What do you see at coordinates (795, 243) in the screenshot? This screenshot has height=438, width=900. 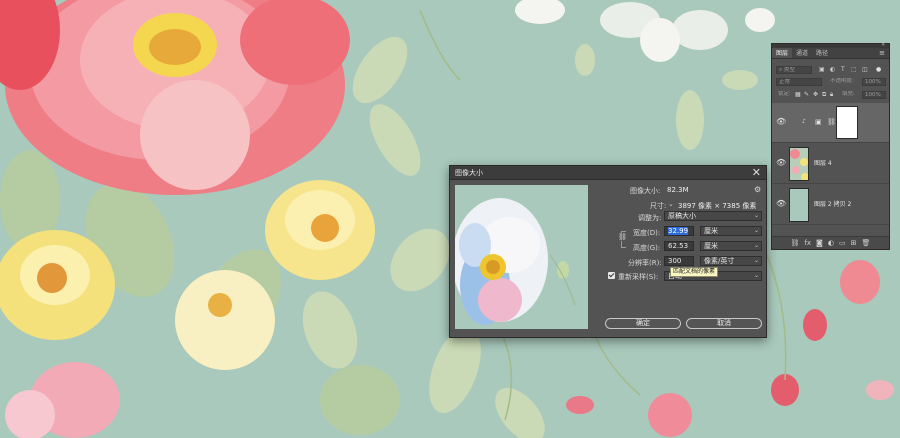 I see `link-icon: ⛓` at bounding box center [795, 243].